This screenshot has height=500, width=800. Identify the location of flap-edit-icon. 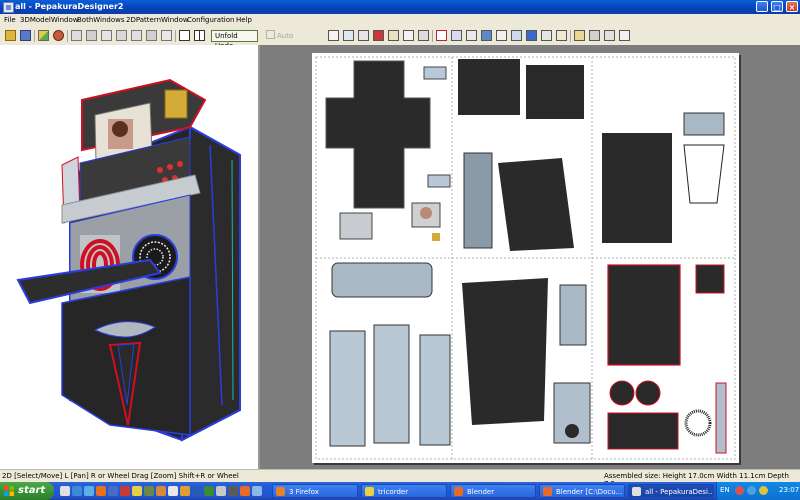
(456, 35).